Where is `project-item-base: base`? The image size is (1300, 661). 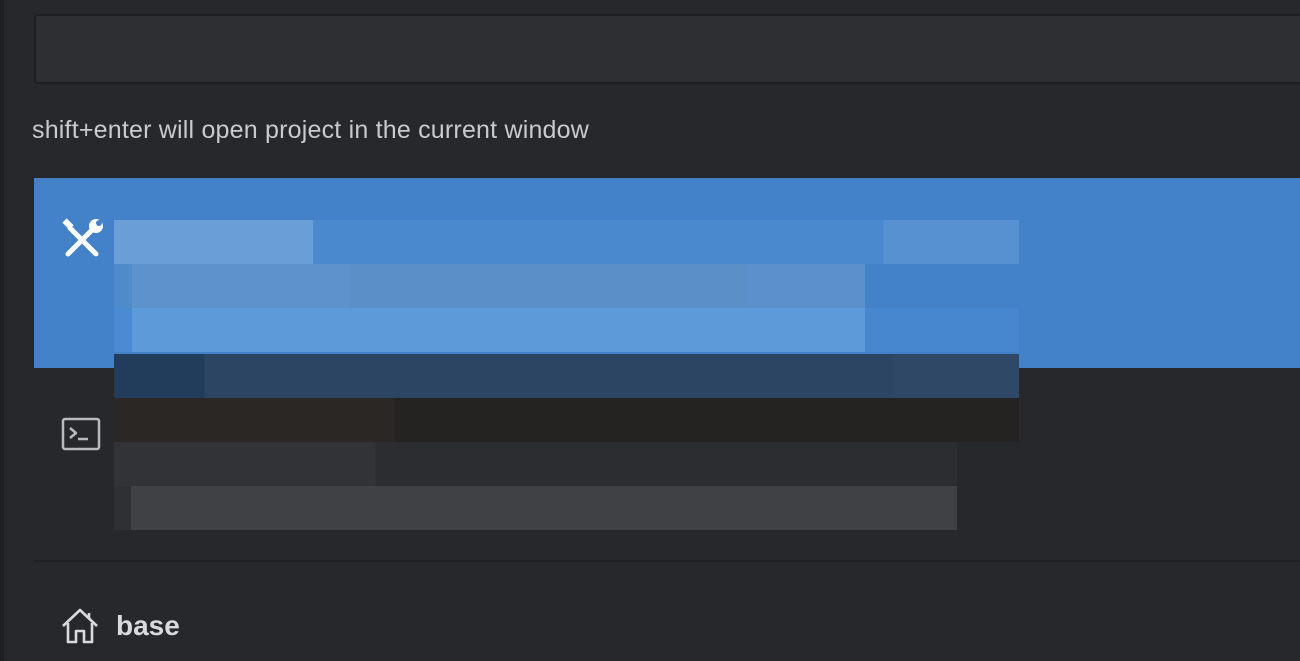 project-item-base: base is located at coordinates (667, 612).